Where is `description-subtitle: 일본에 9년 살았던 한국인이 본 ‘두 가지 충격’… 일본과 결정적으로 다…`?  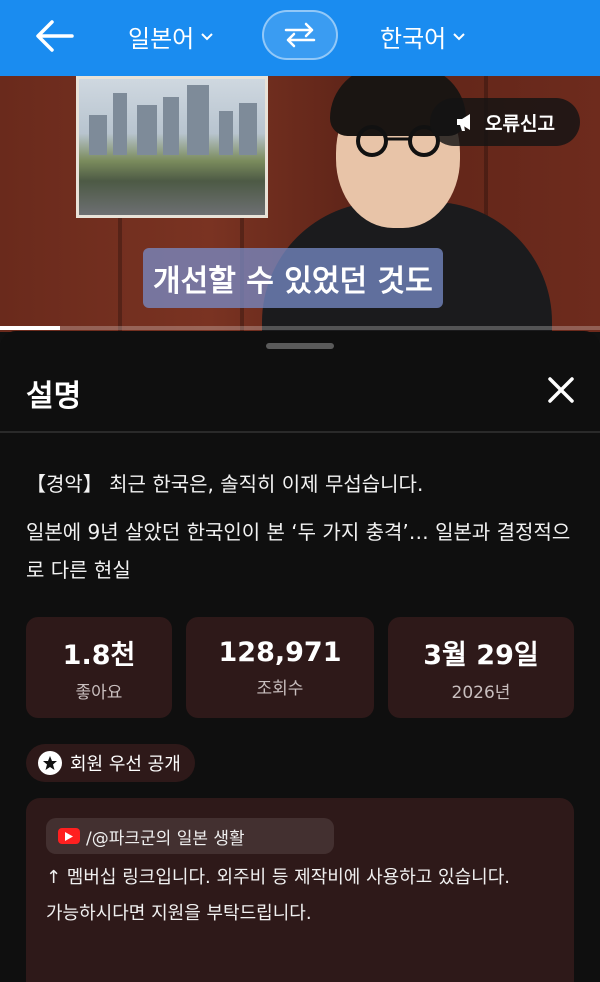 description-subtitle: 일본에 9년 살았던 한국인이 본 ‘두 가지 충격’… 일본과 결정적으로 다… is located at coordinates (298, 551).